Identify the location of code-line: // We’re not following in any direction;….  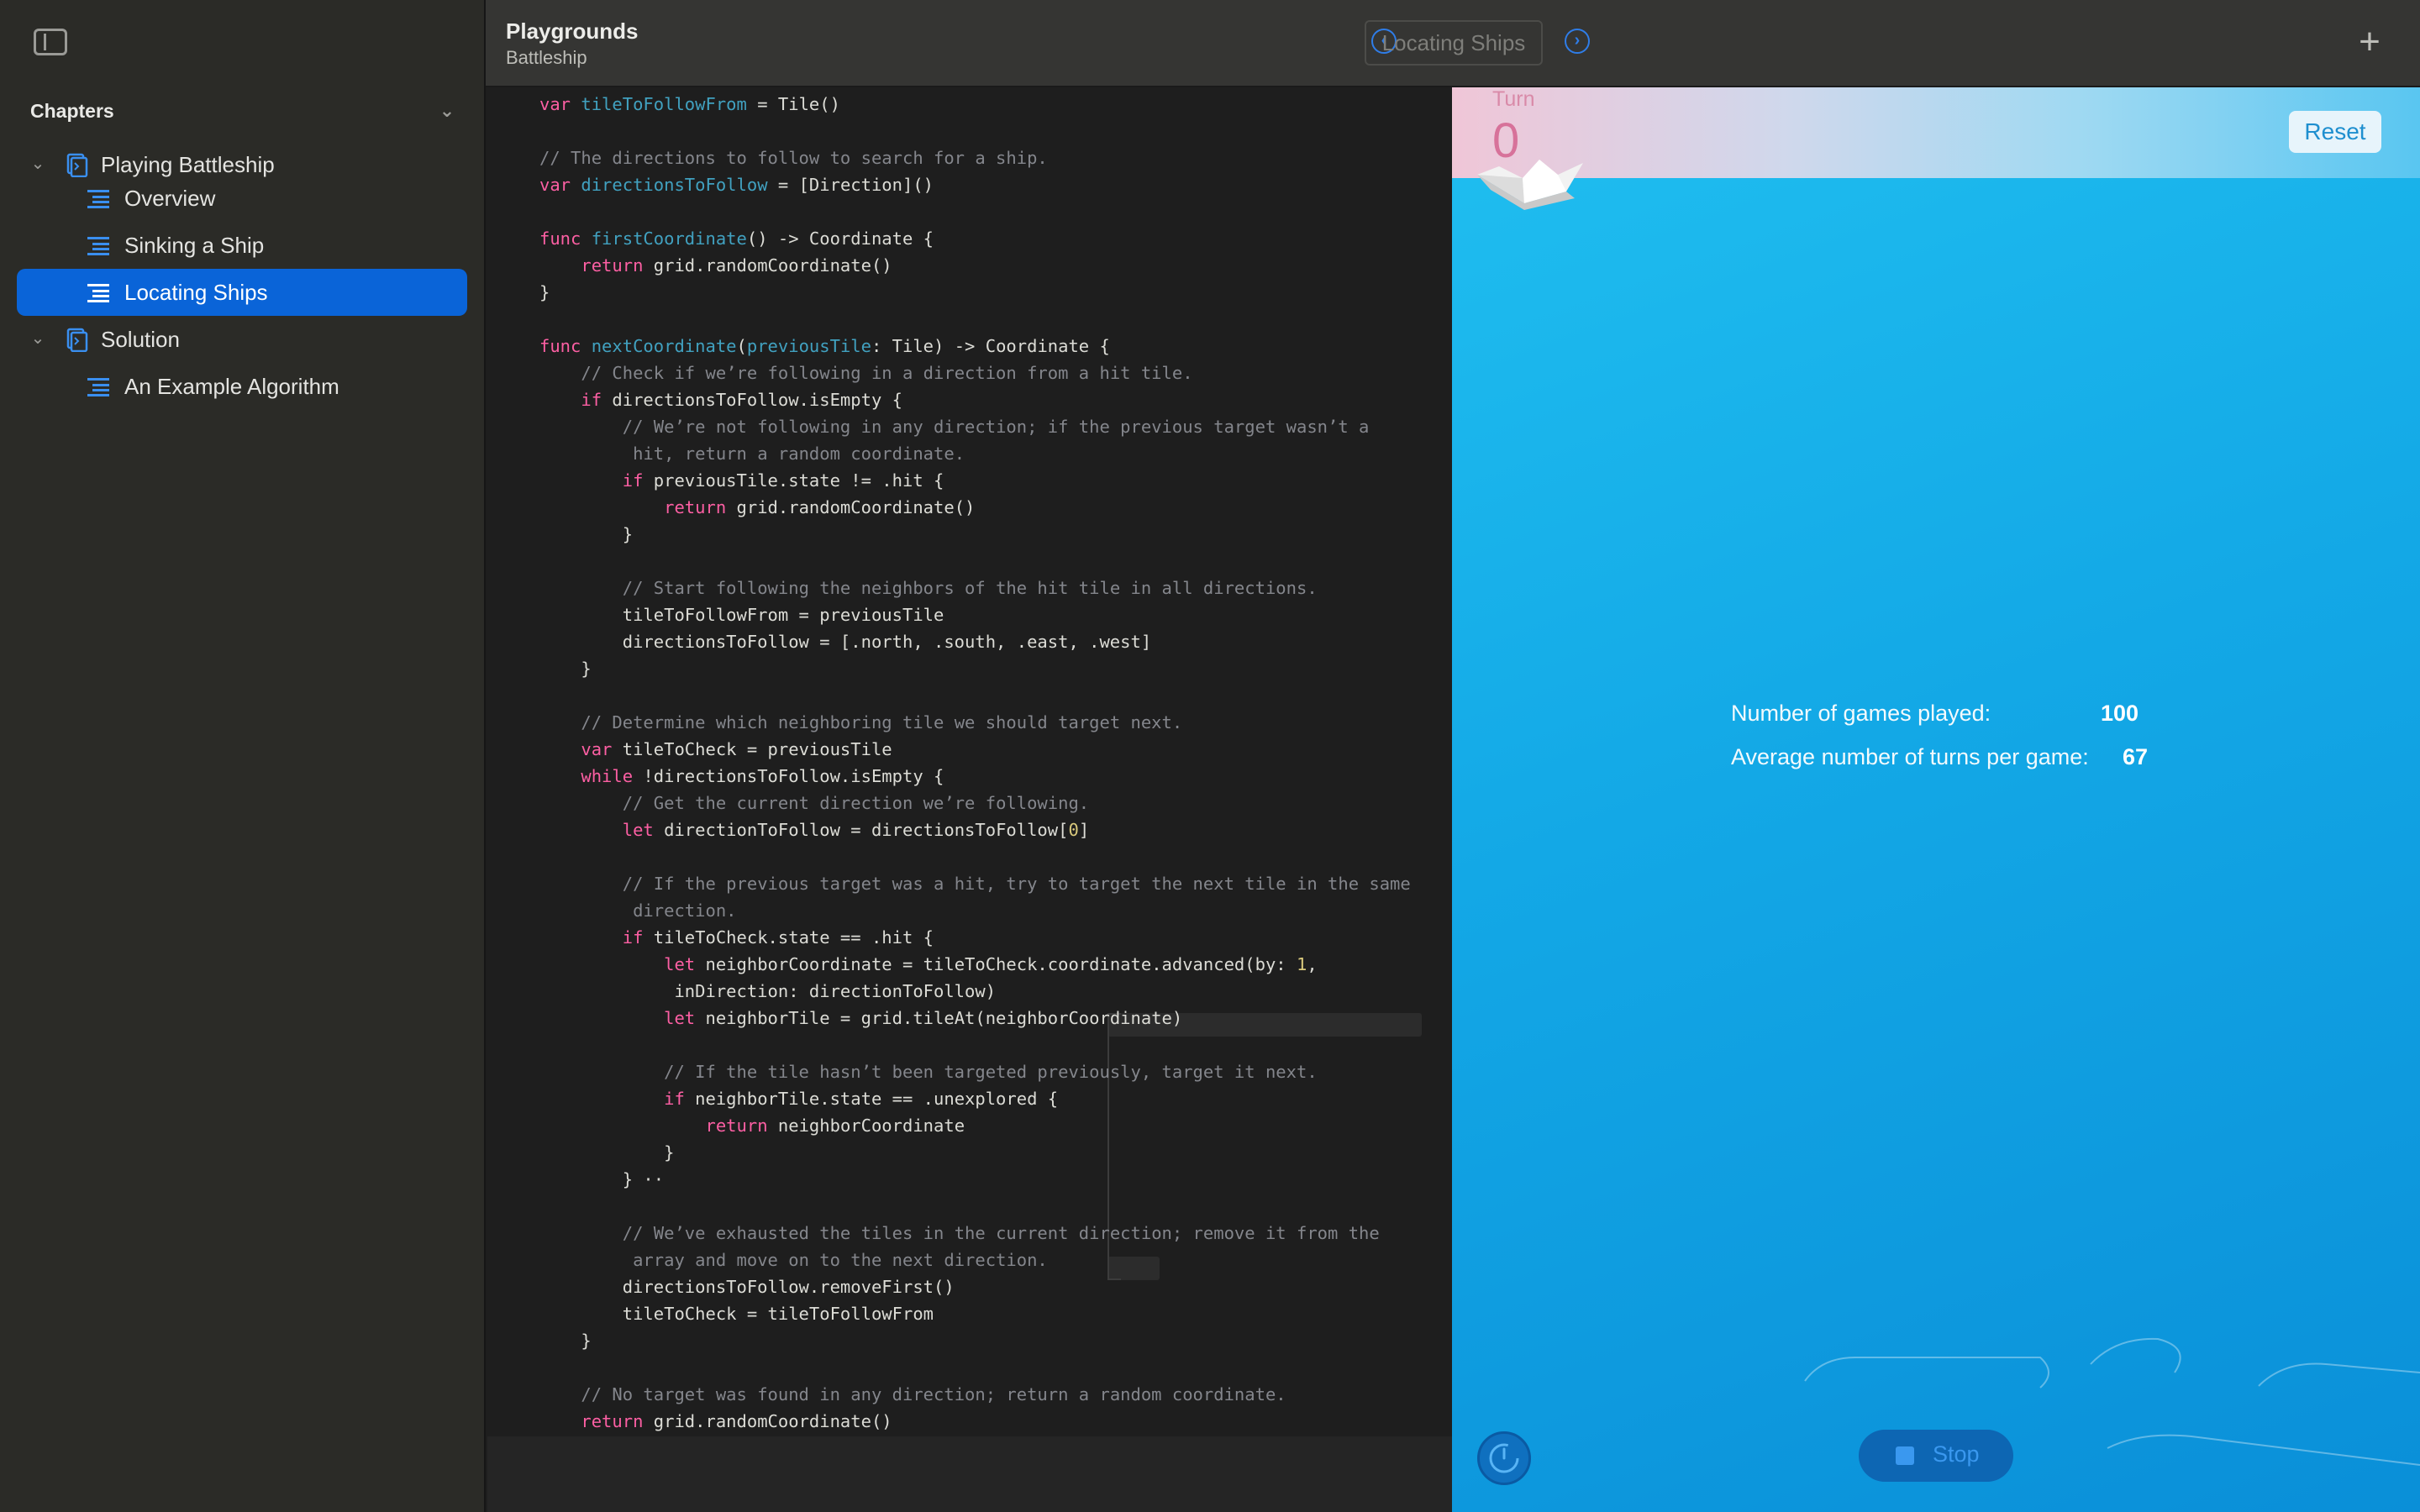
(975, 426).